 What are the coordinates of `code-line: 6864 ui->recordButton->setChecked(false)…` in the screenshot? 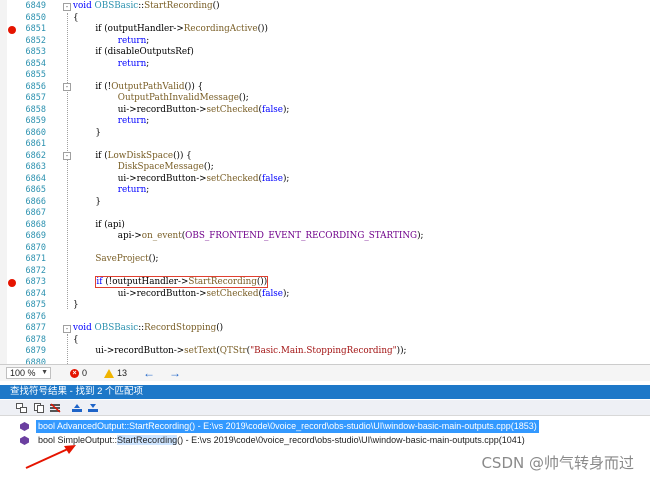 It's located at (325, 180).